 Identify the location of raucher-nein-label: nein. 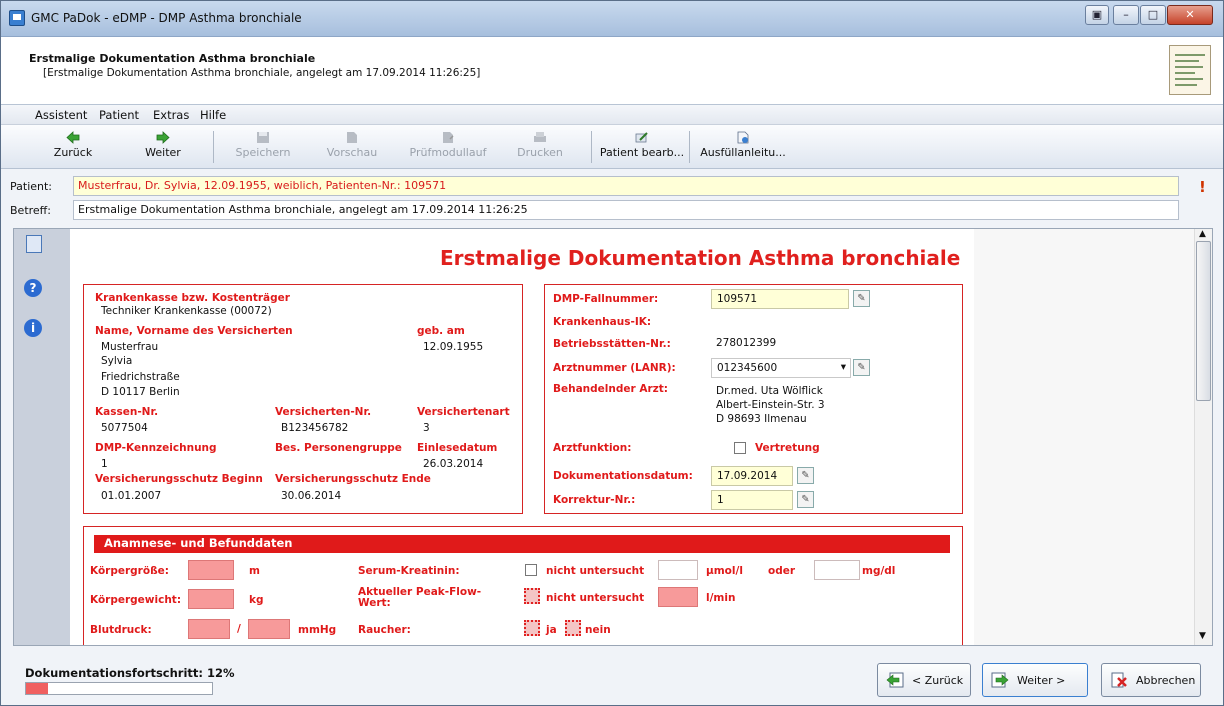
(598, 630).